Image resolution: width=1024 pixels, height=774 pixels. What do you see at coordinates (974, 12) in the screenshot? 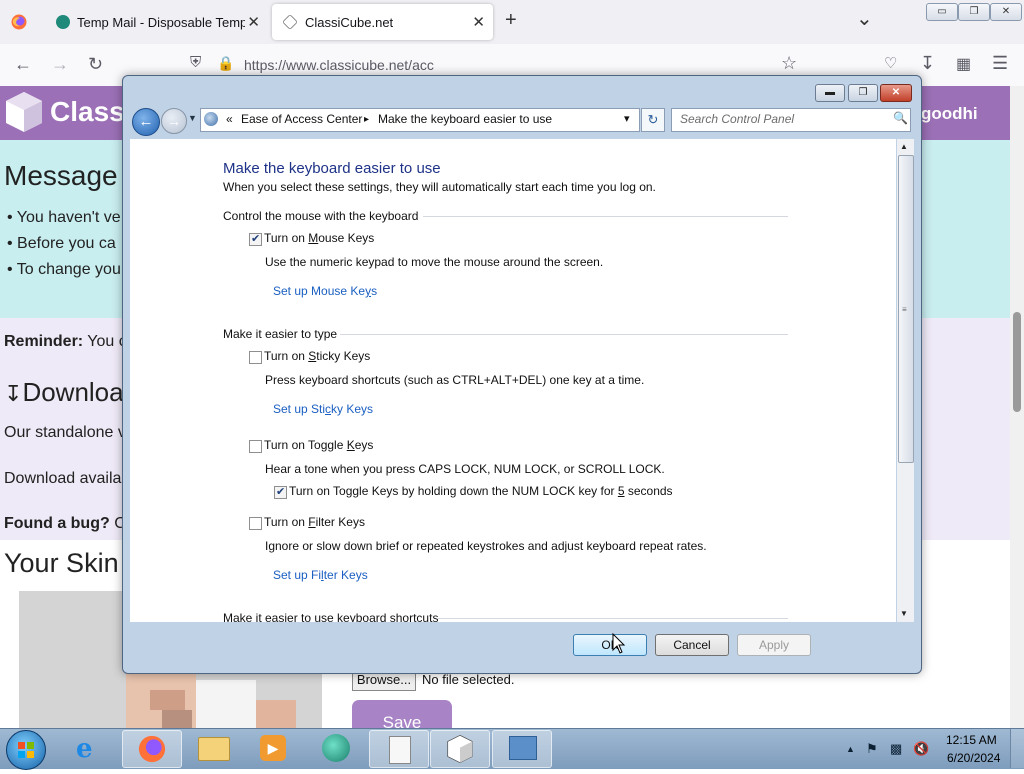
I see `window-restore-button: ❐` at bounding box center [974, 12].